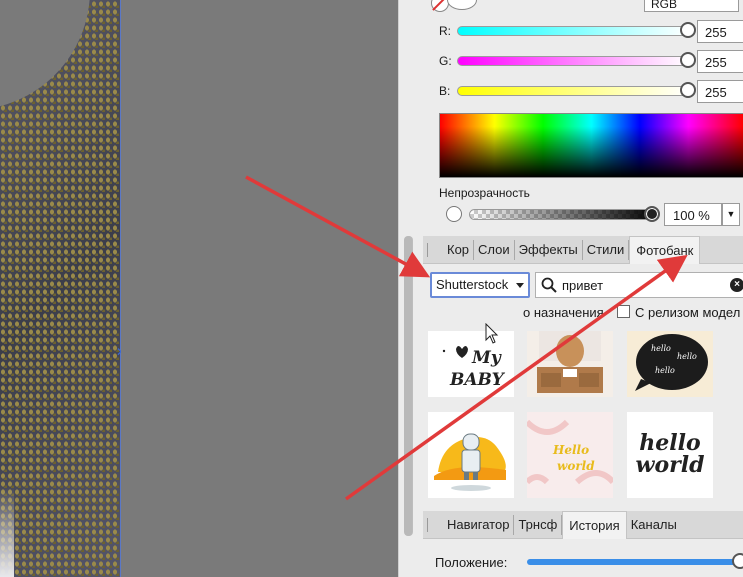  I want to click on red-slider, so click(573, 31).